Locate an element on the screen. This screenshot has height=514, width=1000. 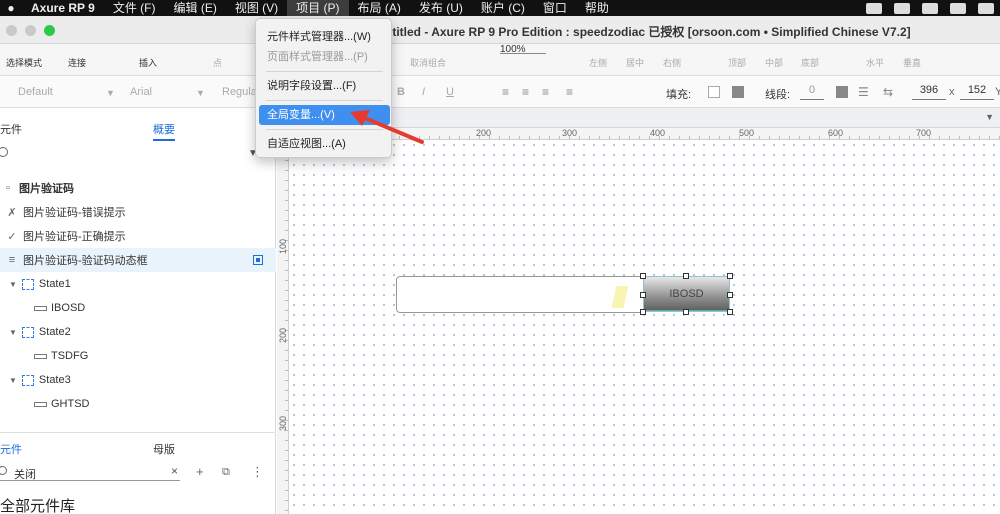
menu-view: 视图 (V) is located at coordinates (256, 8).